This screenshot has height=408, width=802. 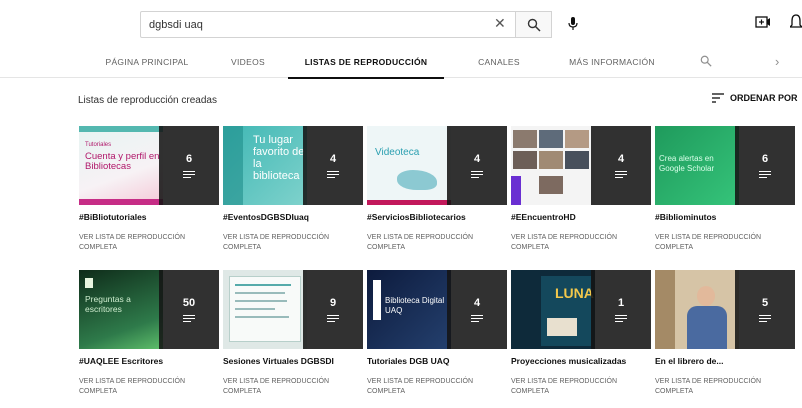 What do you see at coordinates (697, 165) in the screenshot?
I see `thumbnail-art: Crea alertas en Google Scholar` at bounding box center [697, 165].